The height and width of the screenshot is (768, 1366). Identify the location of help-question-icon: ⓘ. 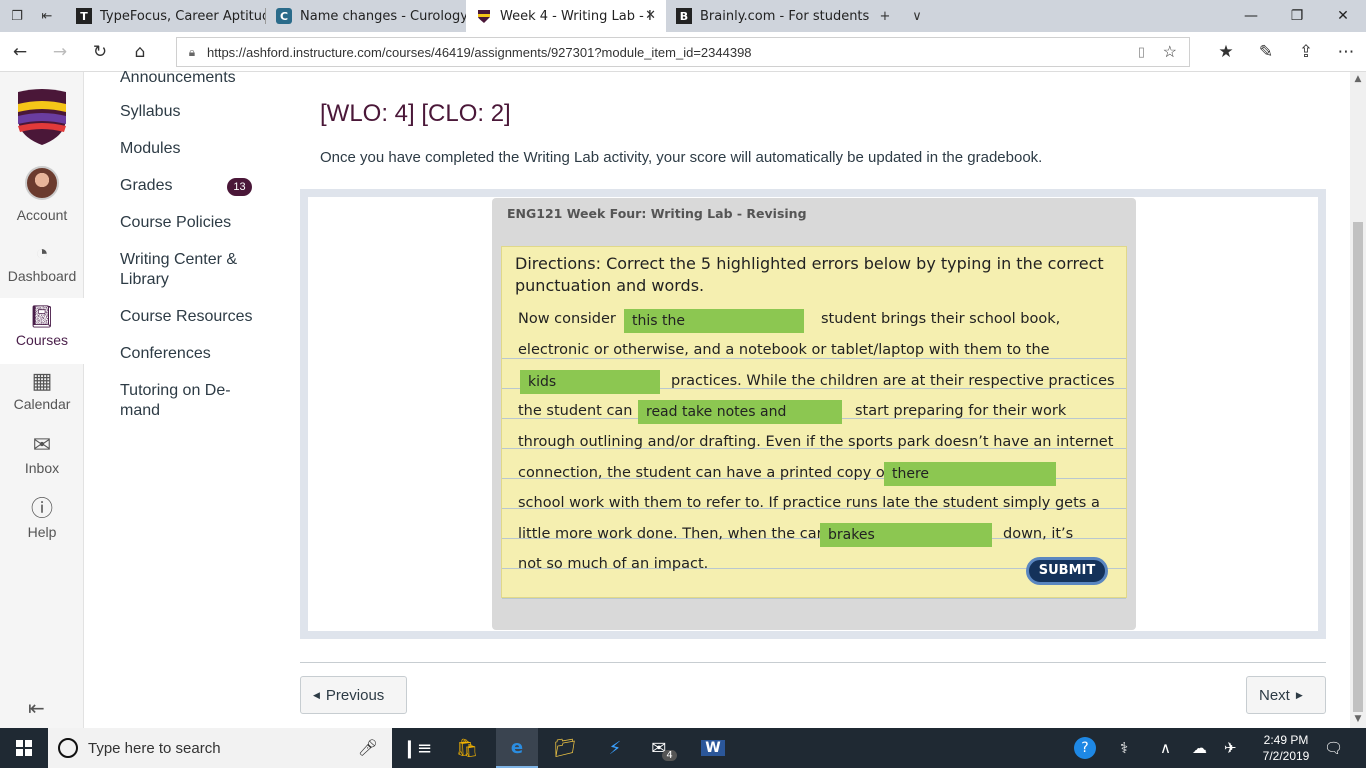
(41, 508).